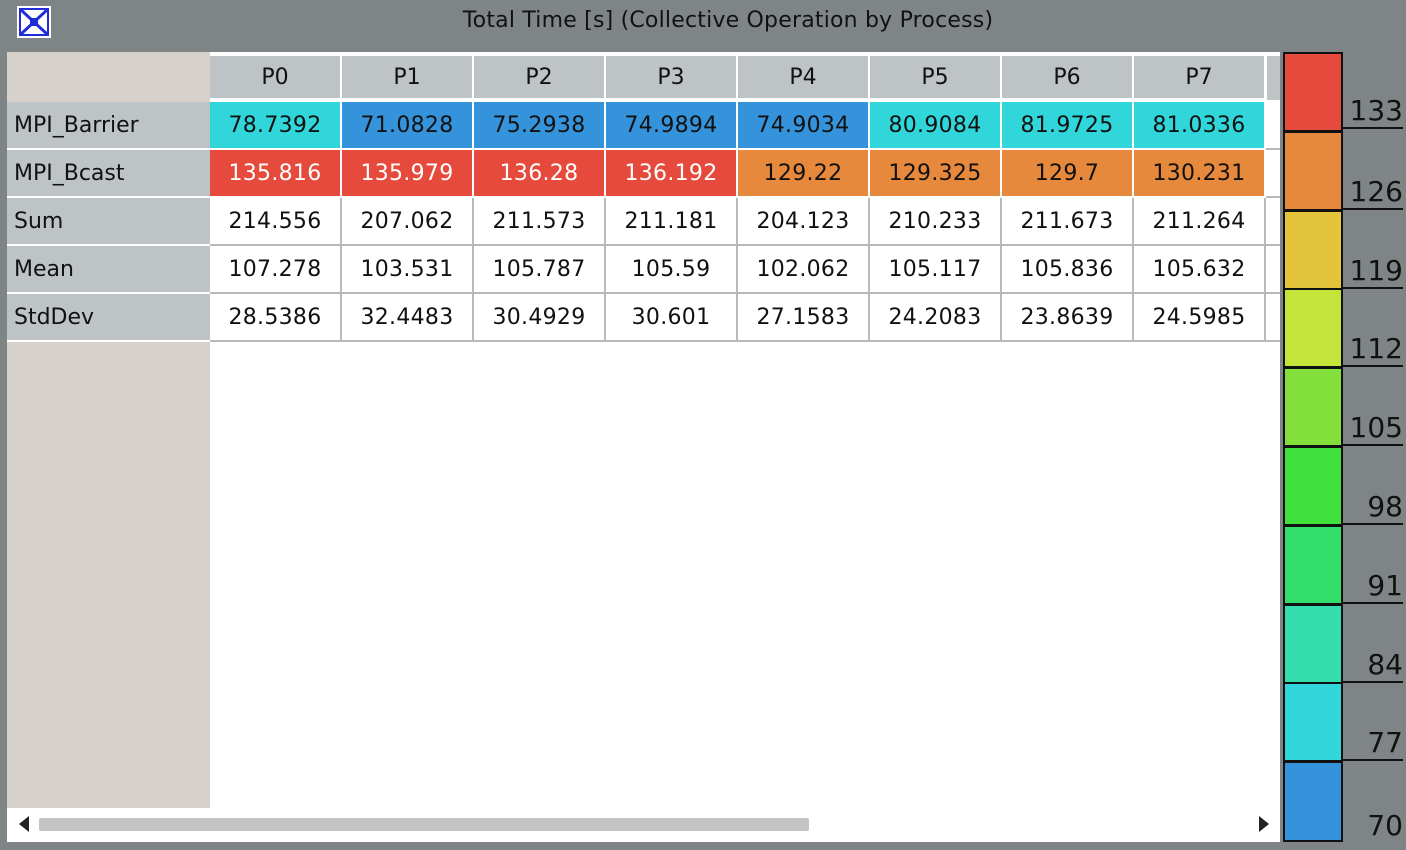  What do you see at coordinates (672, 318) in the screenshot?
I see `table-cell: 30.601` at bounding box center [672, 318].